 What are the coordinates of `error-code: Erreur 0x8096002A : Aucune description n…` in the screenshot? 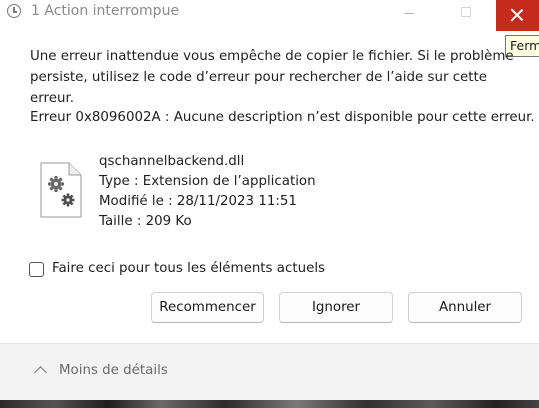 It's located at (282, 117).